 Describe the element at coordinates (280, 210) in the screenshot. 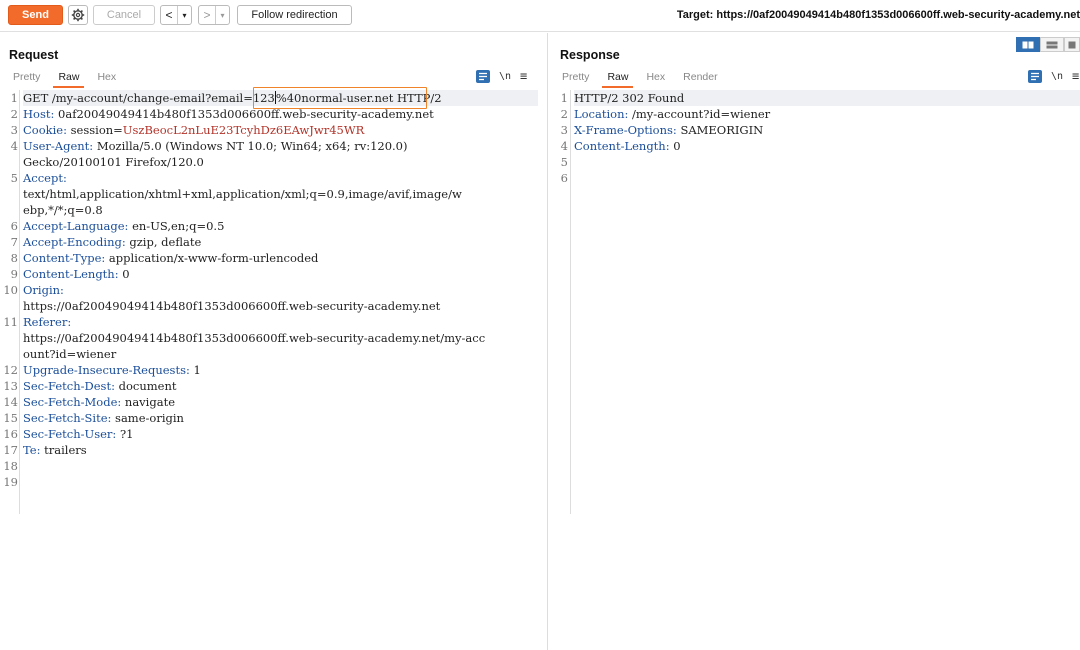

I see `header-accept-cont: ebp,*/*;q=0.8` at that location.